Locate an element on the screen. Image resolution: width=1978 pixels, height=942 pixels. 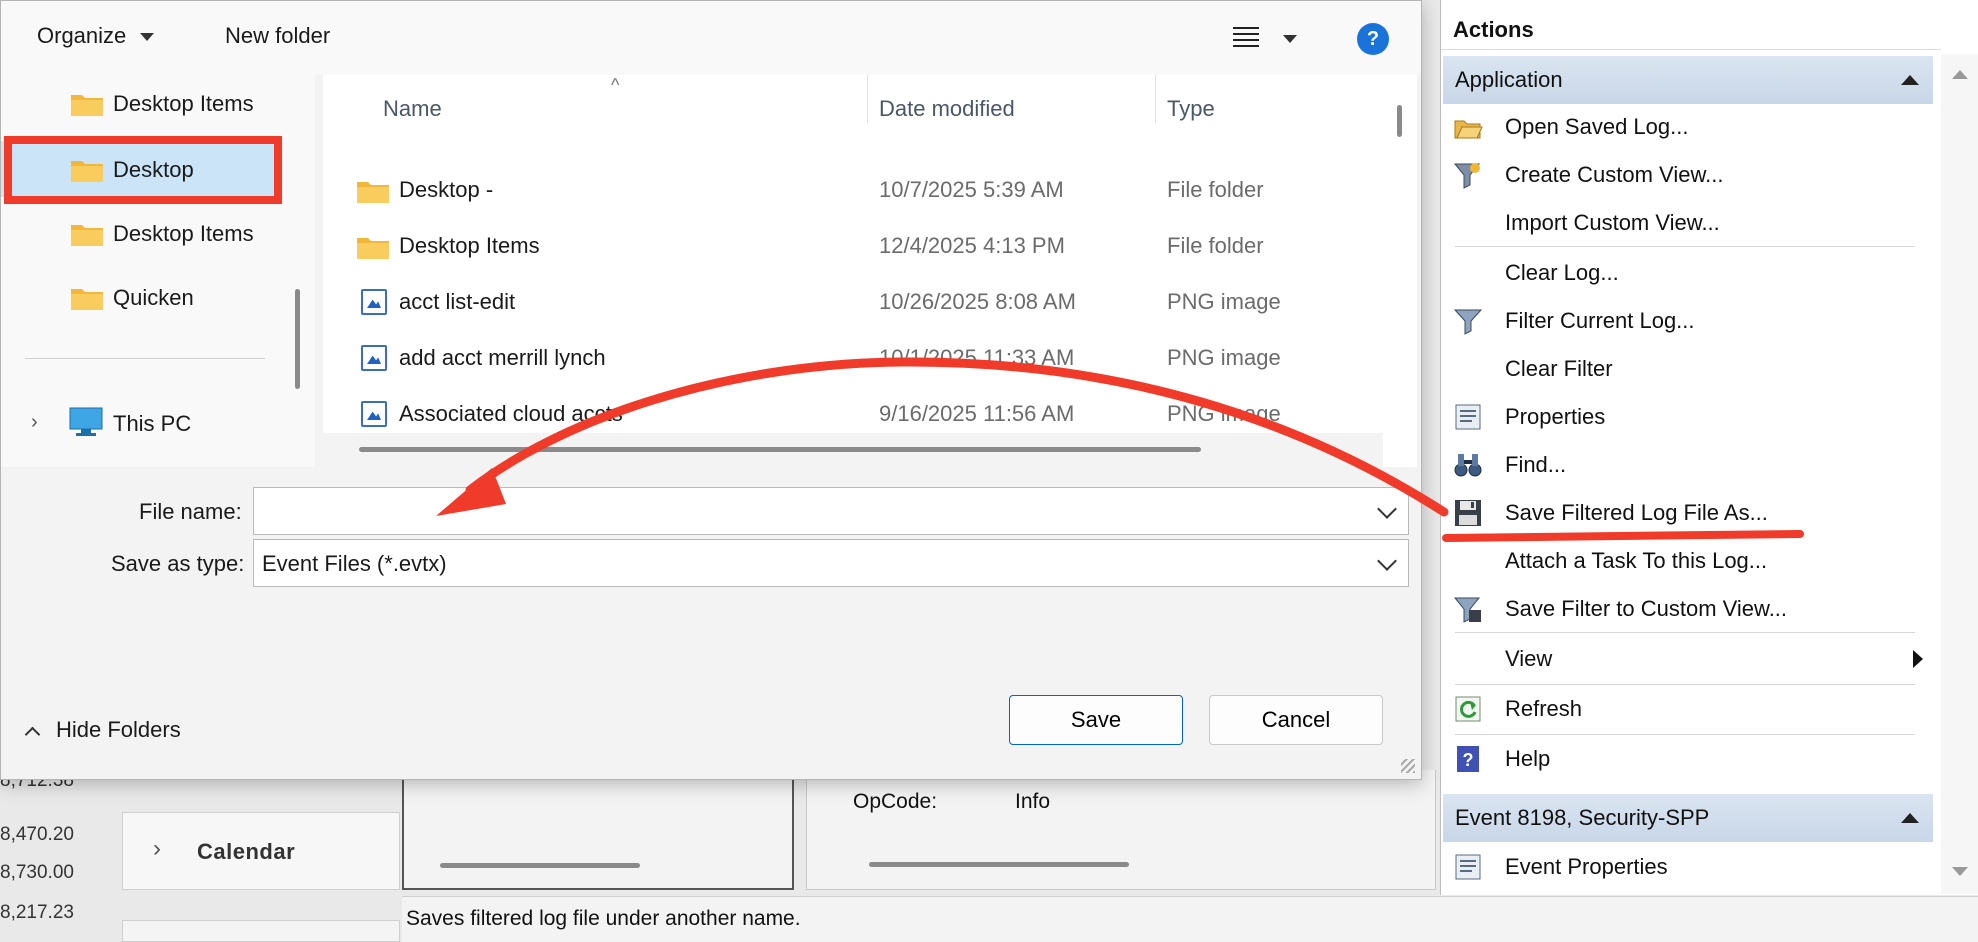
floppy-disk-icon is located at coordinates (1468, 513).